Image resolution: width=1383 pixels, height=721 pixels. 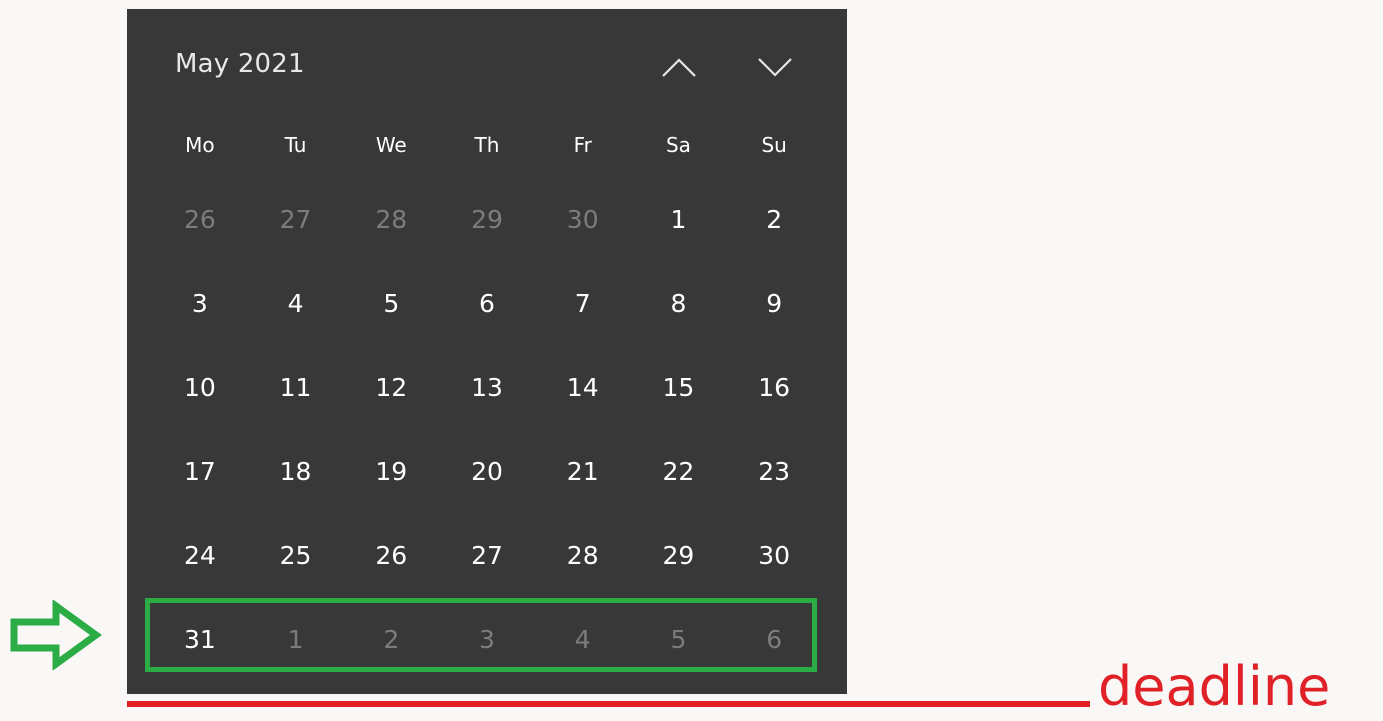 What do you see at coordinates (583, 387) in the screenshot?
I see `day-cell: 14` at bounding box center [583, 387].